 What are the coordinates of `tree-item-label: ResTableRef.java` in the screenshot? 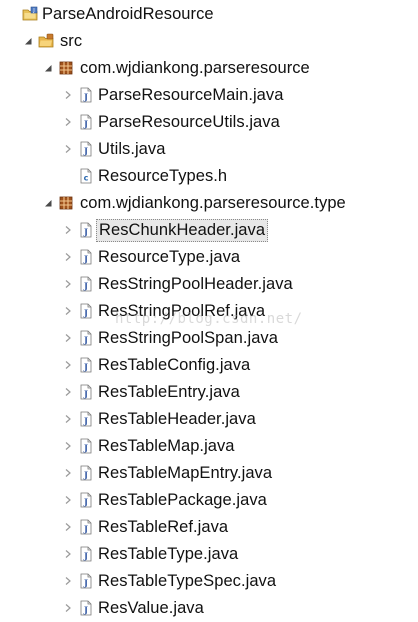 It's located at (163, 527).